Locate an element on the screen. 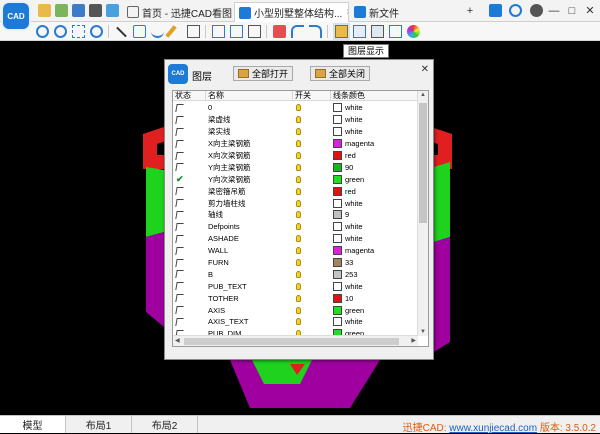  table-row: AXIS green is located at coordinates (295, 310).